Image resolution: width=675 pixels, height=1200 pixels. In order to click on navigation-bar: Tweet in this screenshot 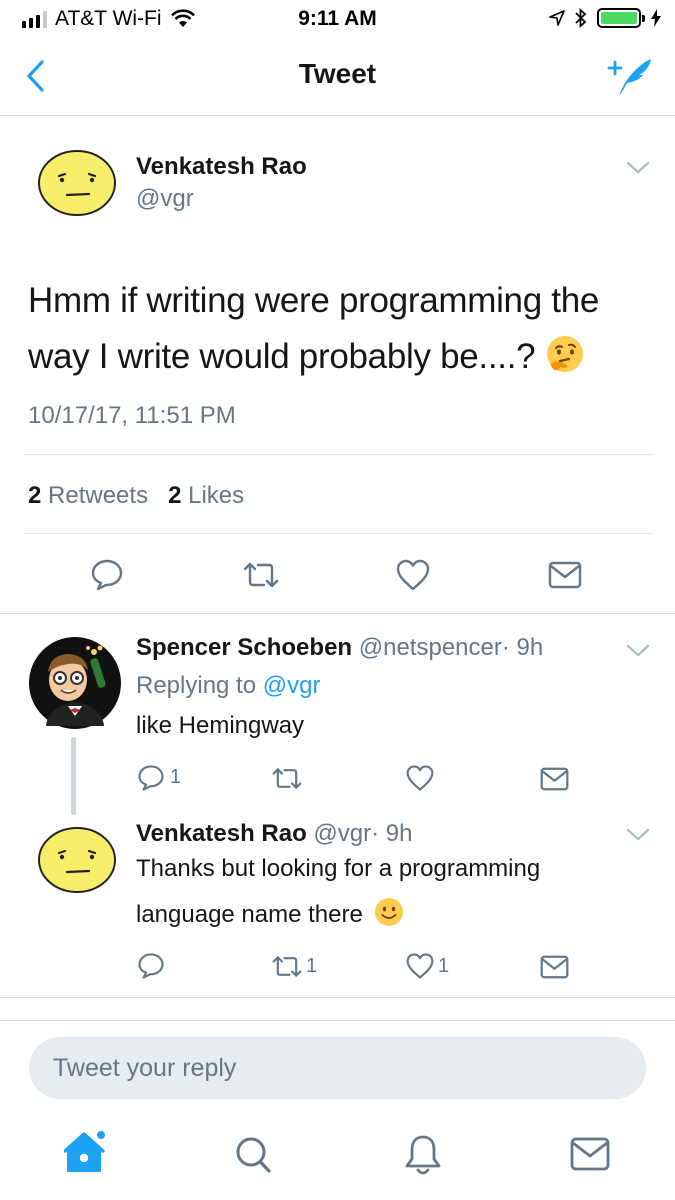, I will do `click(337, 78)`.